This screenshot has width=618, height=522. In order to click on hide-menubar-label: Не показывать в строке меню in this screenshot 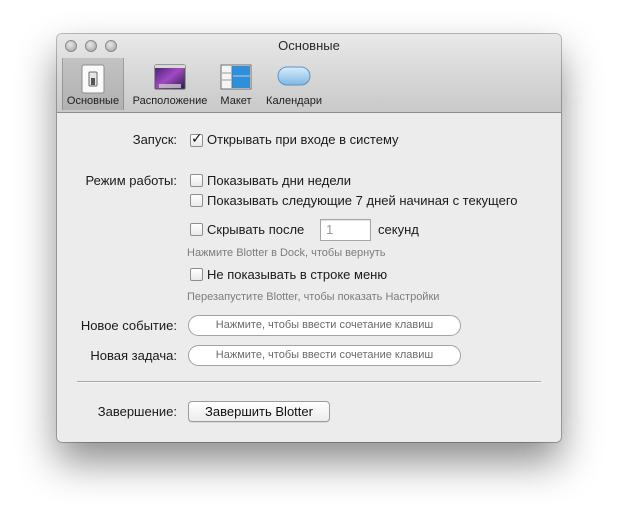, I will do `click(297, 274)`.